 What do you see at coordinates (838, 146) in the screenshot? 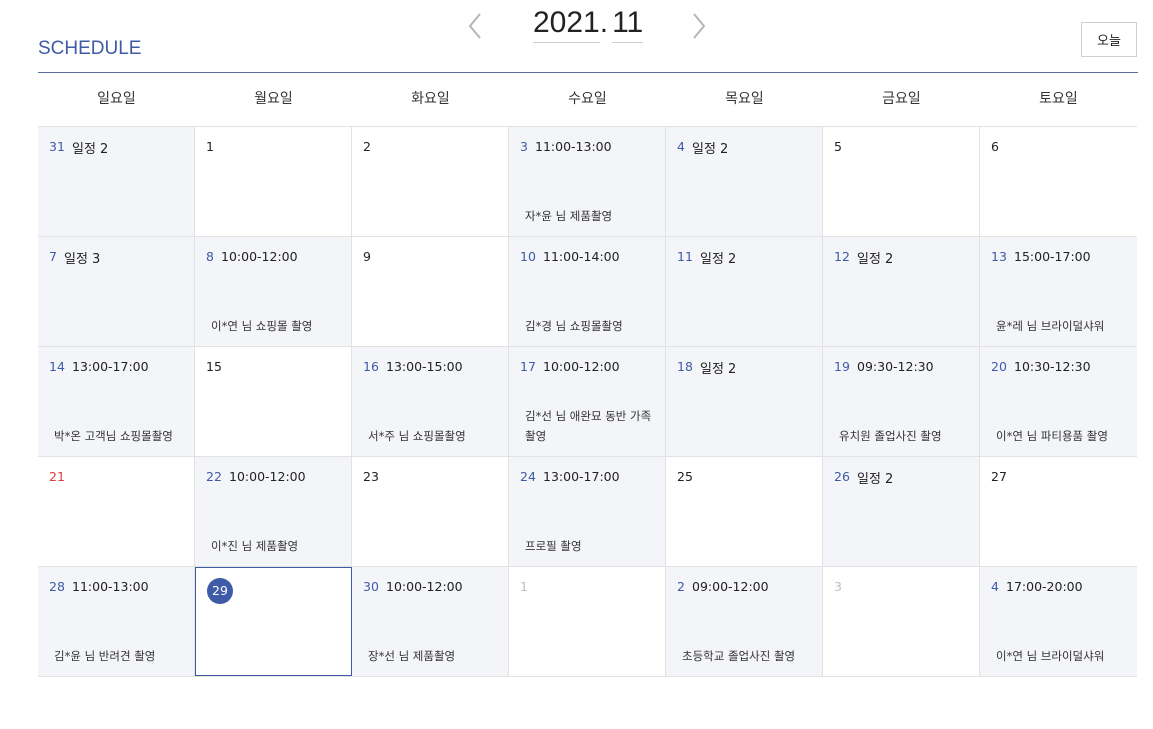
I see `day-number: 5` at bounding box center [838, 146].